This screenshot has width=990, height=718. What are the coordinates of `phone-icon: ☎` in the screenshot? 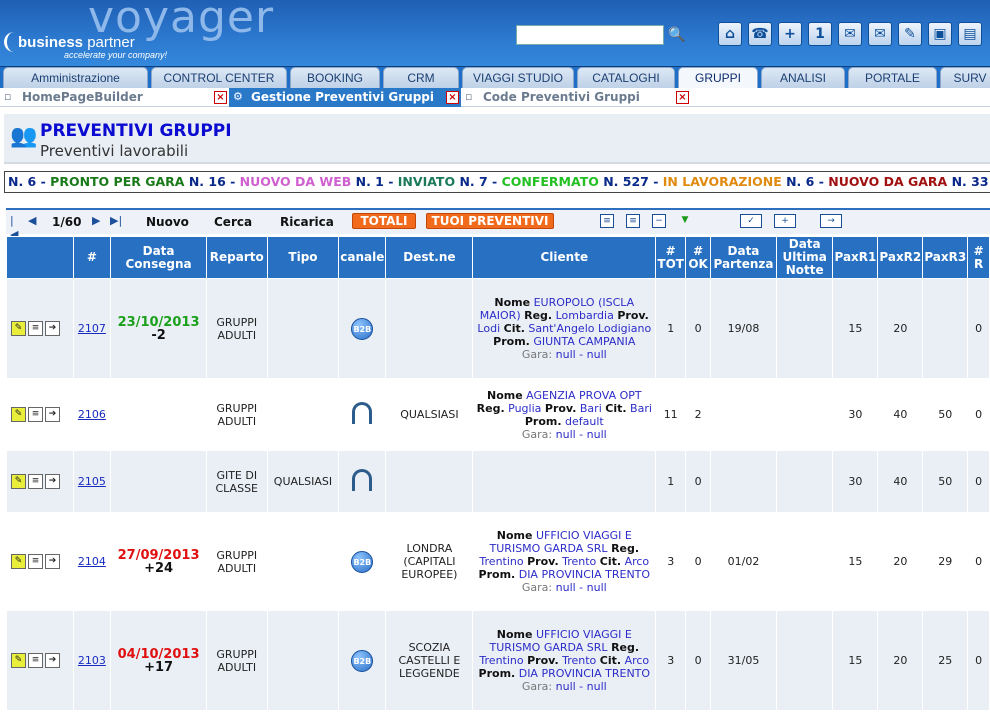 It's located at (760, 34).